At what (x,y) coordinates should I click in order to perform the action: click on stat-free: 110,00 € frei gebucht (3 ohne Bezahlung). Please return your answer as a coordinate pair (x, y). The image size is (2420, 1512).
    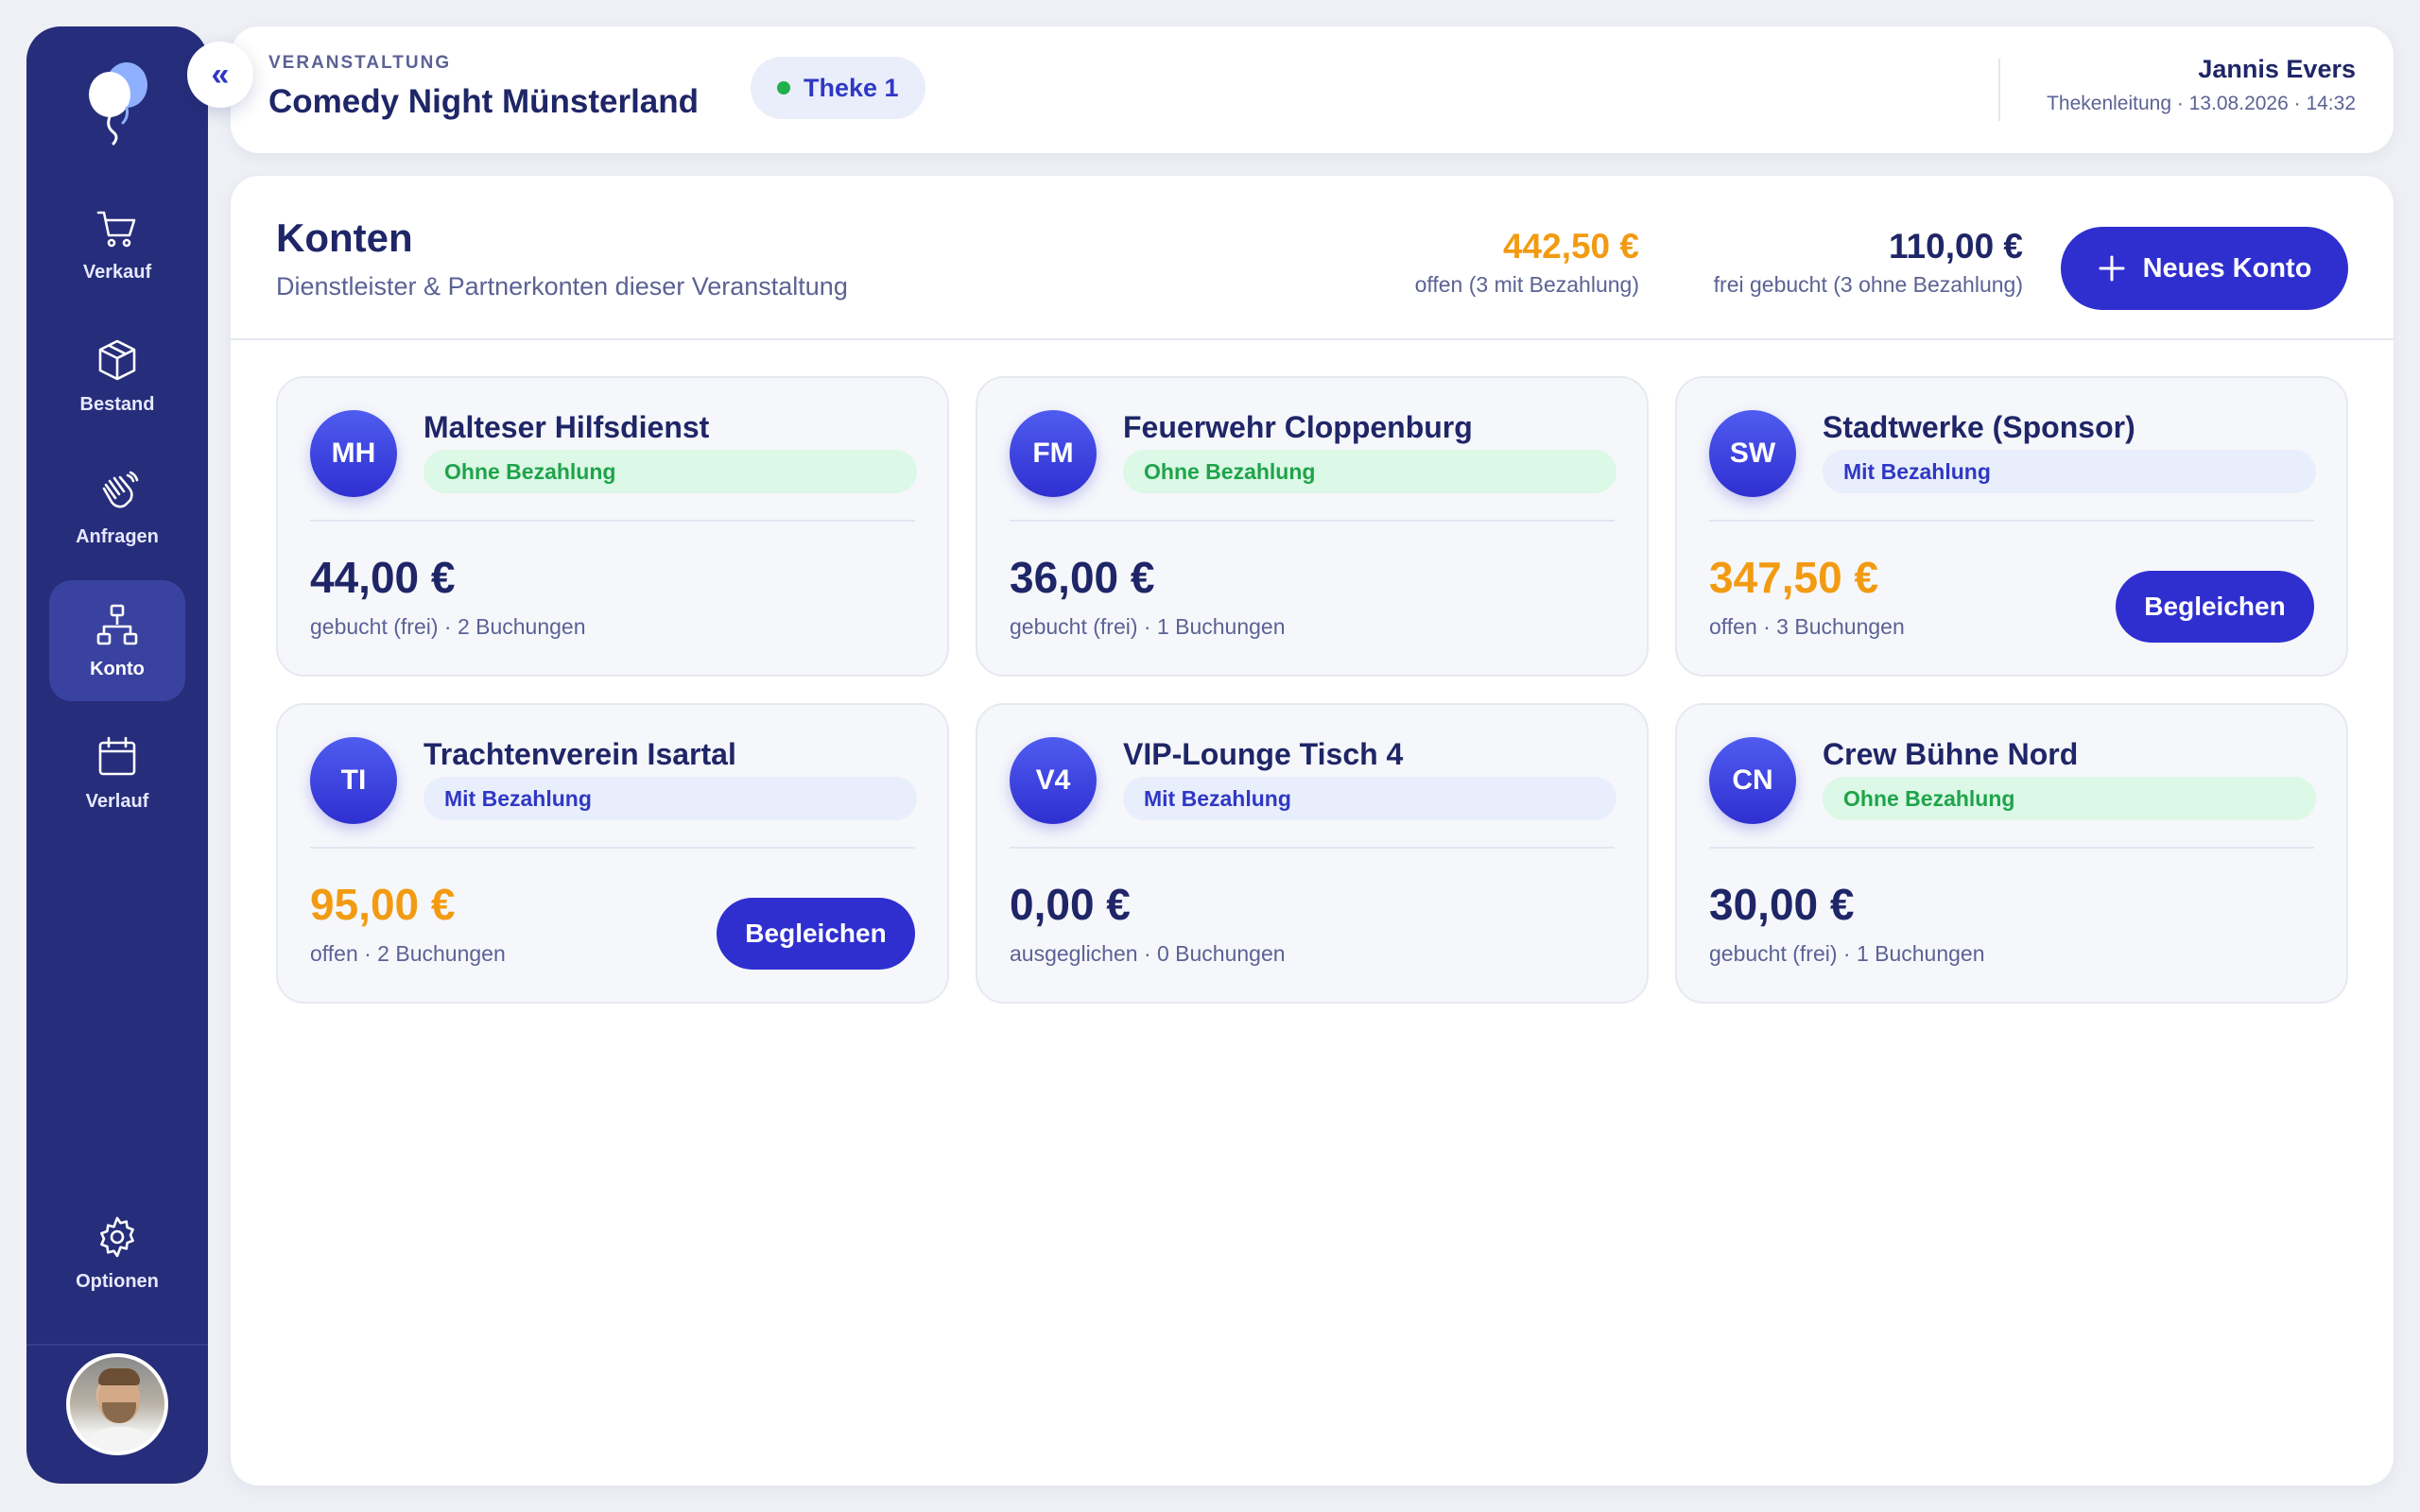
    Looking at the image, I should click on (1868, 262).